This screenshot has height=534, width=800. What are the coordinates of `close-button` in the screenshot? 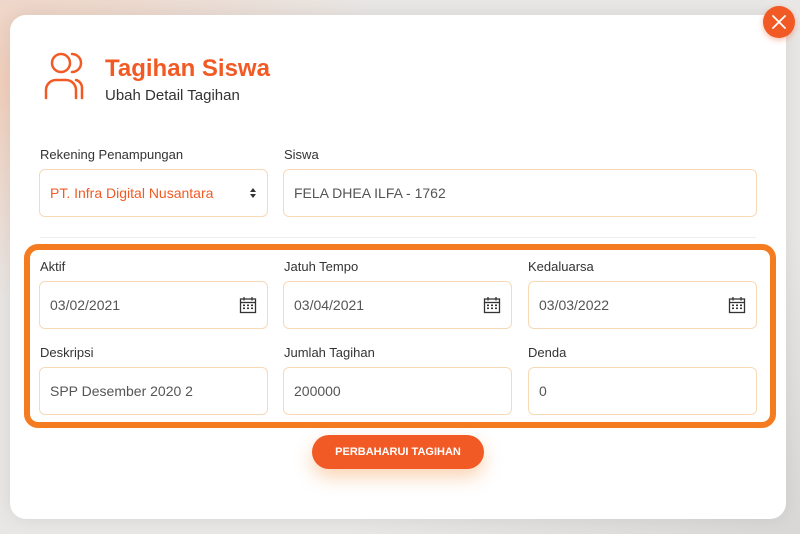 It's located at (779, 22).